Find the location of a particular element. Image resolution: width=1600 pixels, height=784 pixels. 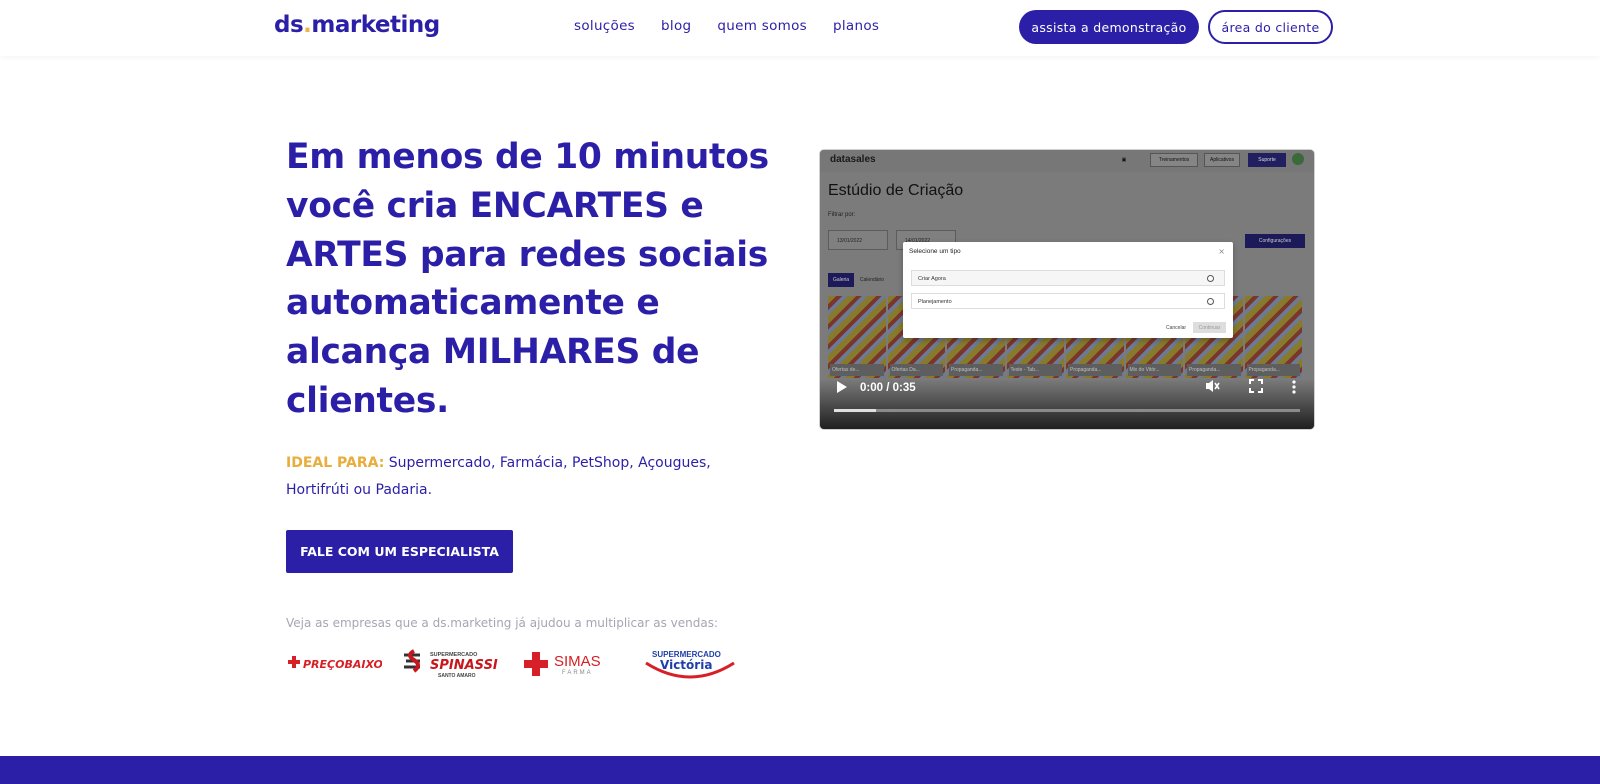

app-title: Estúdio de Criação is located at coordinates (896, 190).